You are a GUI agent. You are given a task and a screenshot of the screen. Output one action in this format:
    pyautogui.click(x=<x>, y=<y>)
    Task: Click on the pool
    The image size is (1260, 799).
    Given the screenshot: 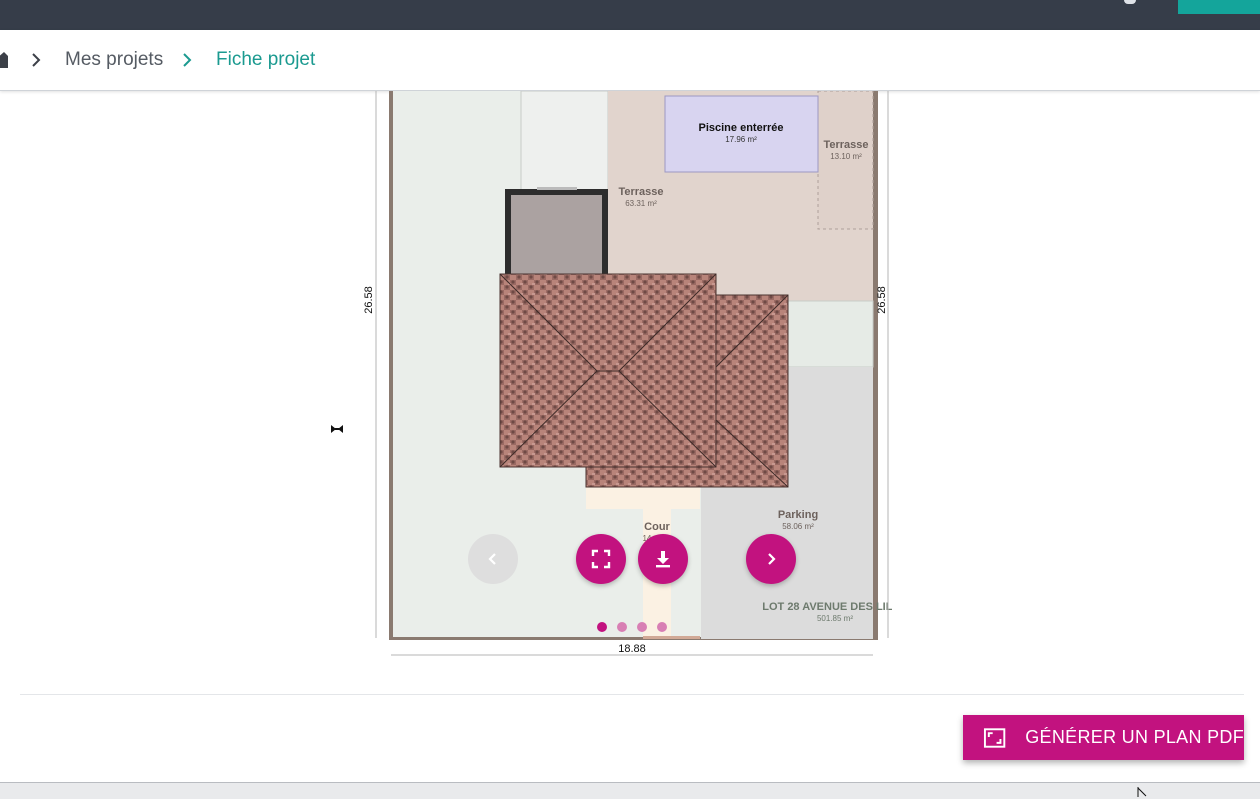 What is the action you would take?
    pyautogui.click(x=741, y=134)
    